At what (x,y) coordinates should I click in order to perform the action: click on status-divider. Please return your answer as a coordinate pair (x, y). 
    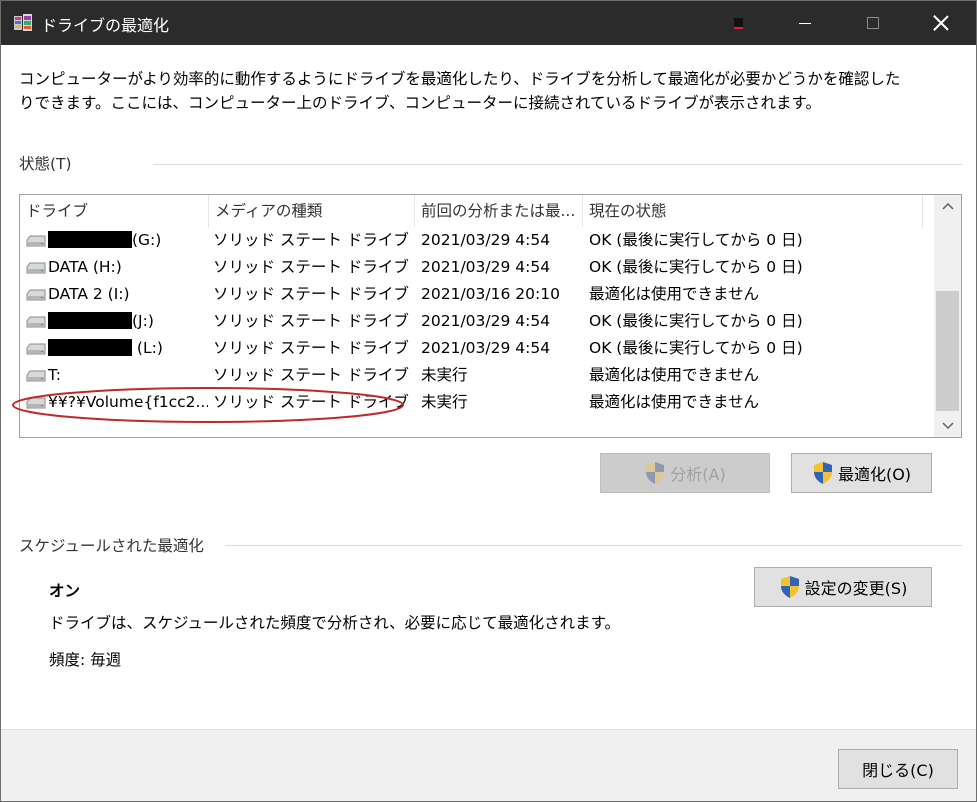
    Looking at the image, I should click on (557, 164).